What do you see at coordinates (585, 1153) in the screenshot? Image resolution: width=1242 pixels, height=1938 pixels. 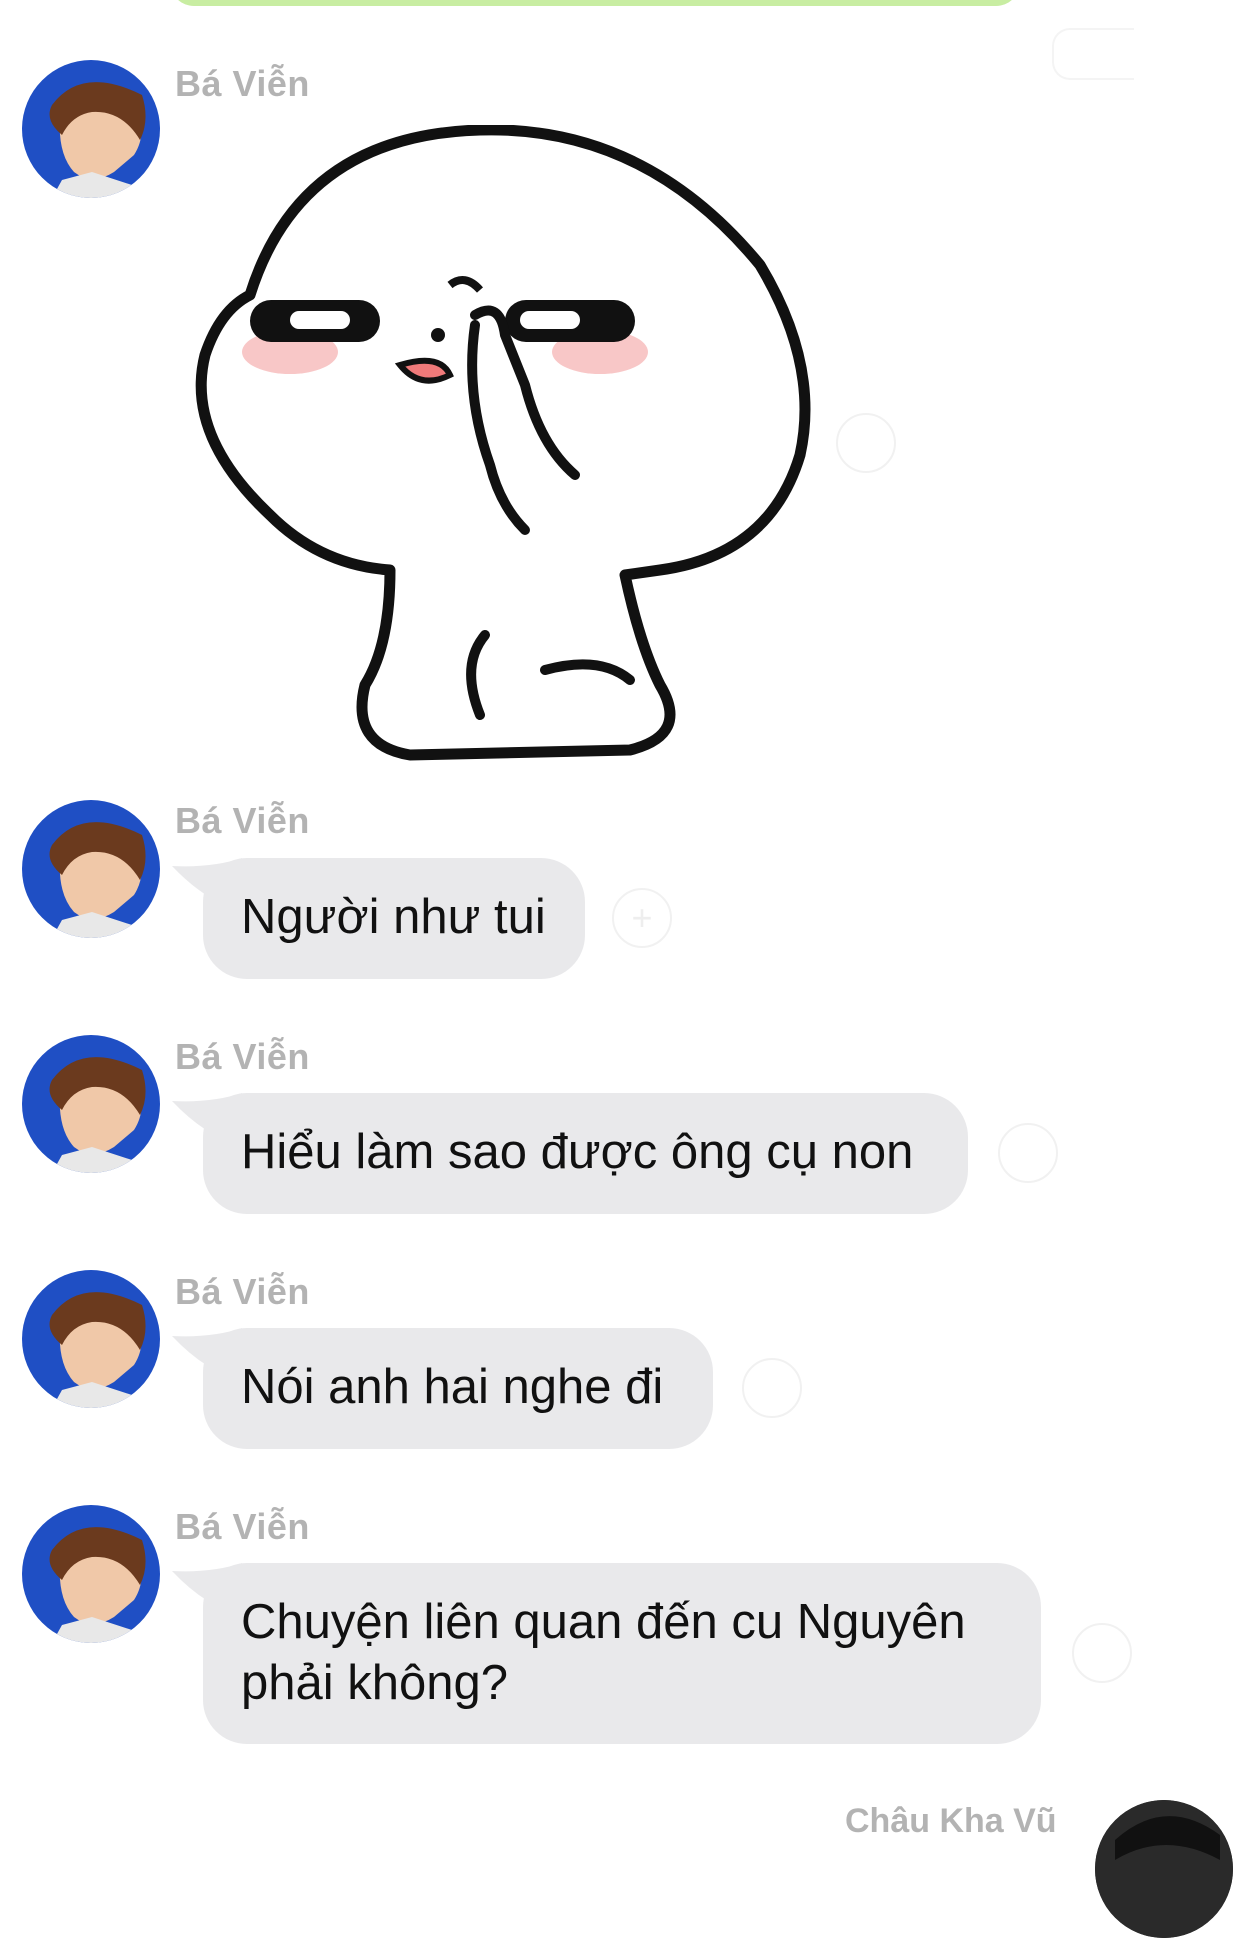 I see `message-bubble: Hiểu làm sao được ông cụ non` at bounding box center [585, 1153].